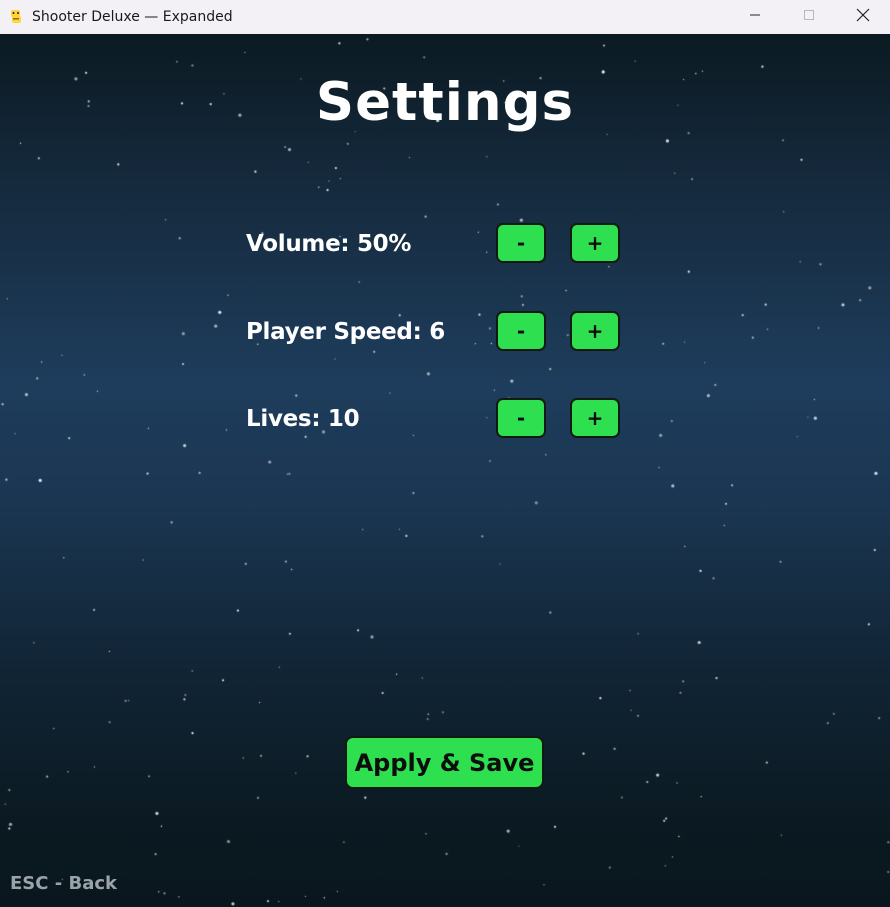  What do you see at coordinates (303, 419) in the screenshot?
I see `lives-label: Lives: 10` at bounding box center [303, 419].